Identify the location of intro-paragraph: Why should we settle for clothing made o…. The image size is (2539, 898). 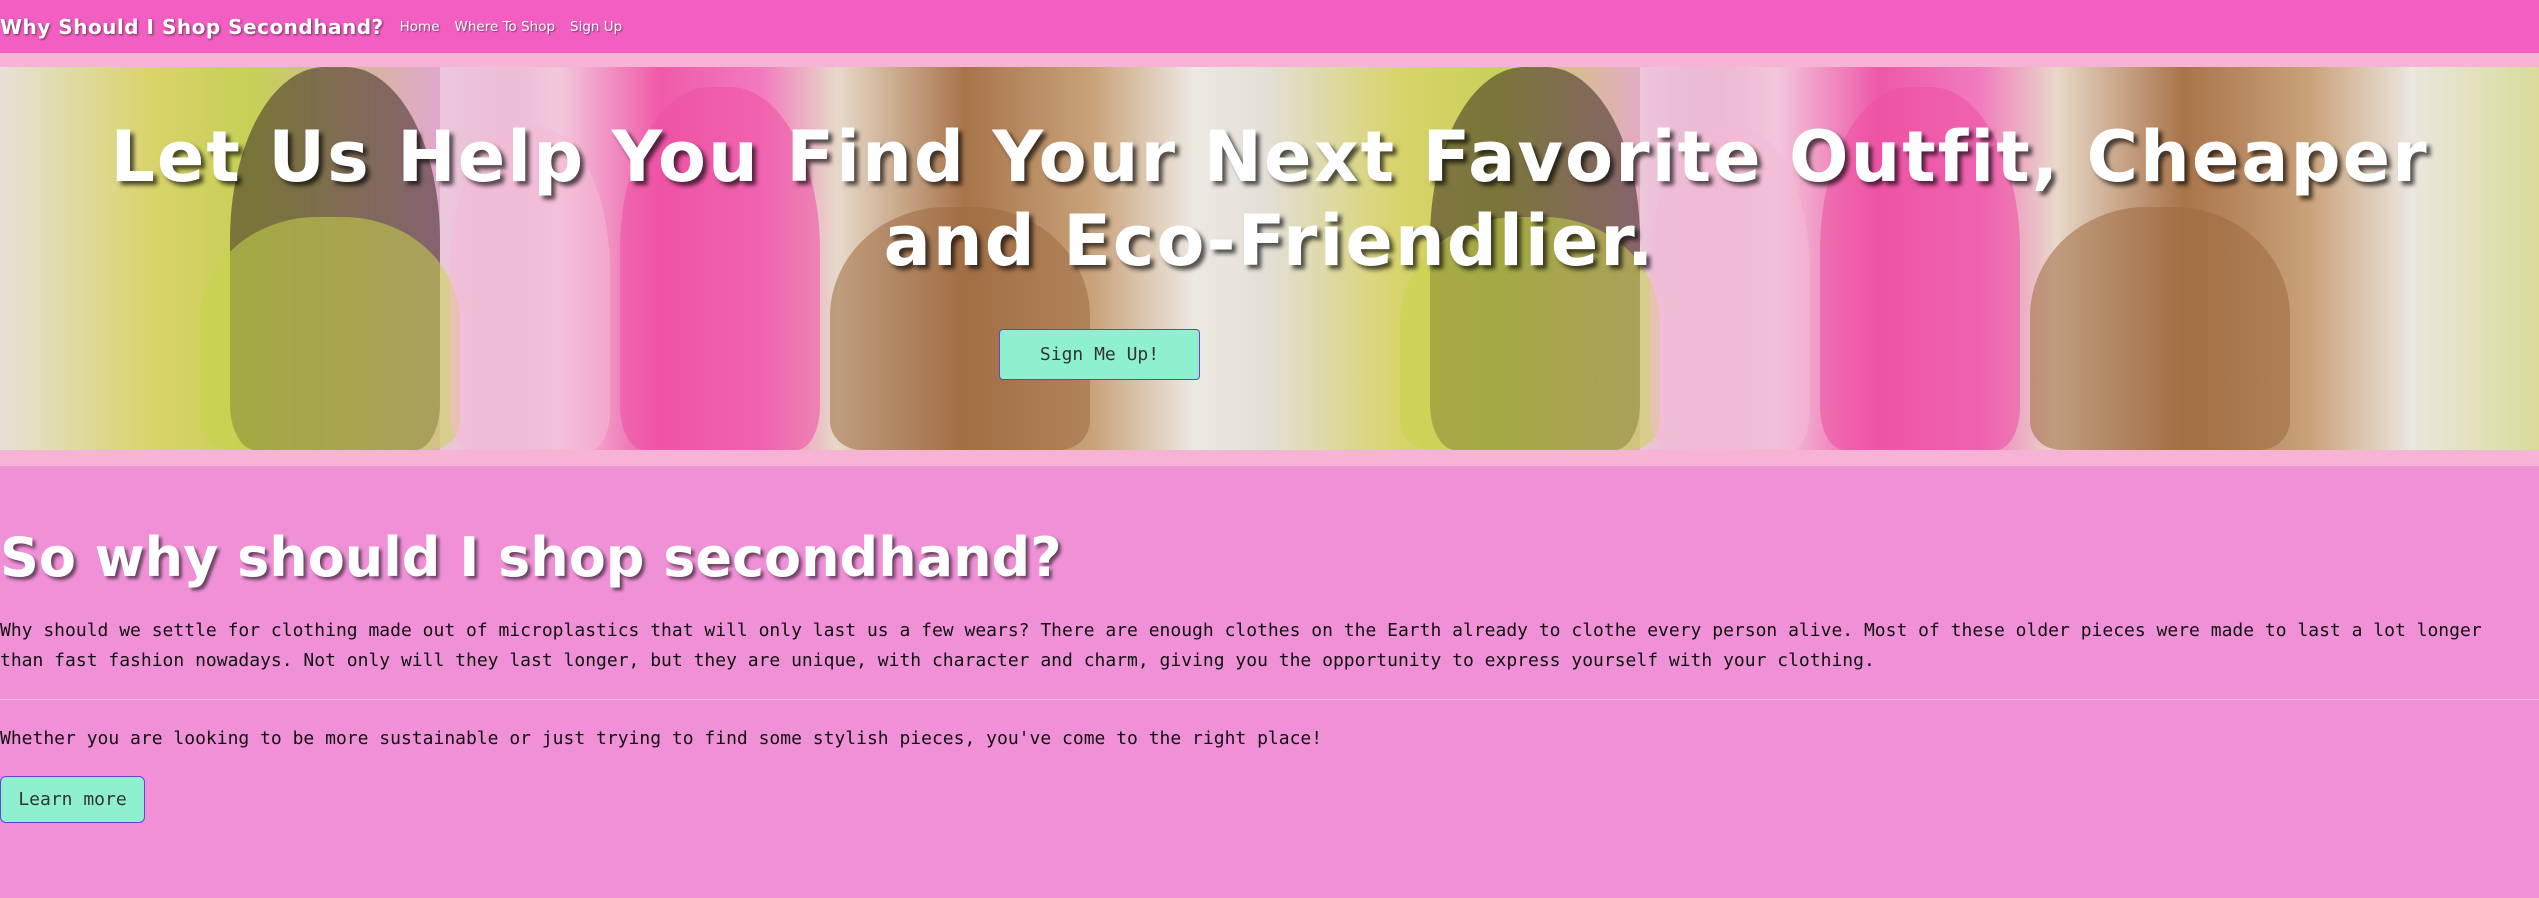
(1241, 645).